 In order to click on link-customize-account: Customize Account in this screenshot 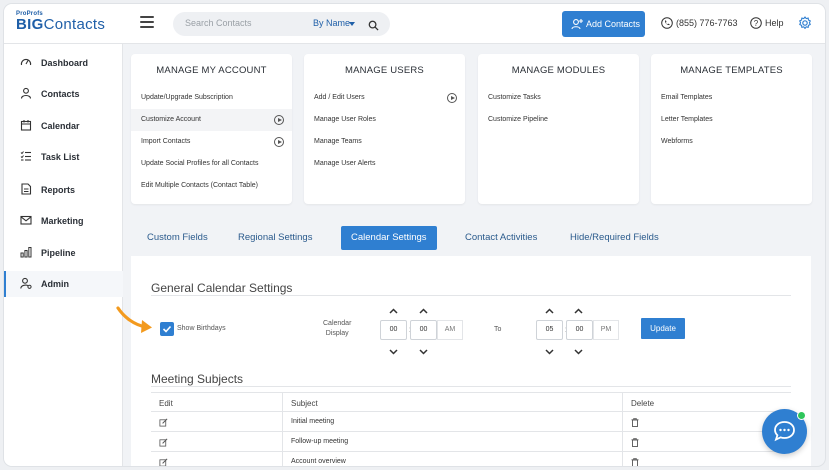, I will do `click(211, 120)`.